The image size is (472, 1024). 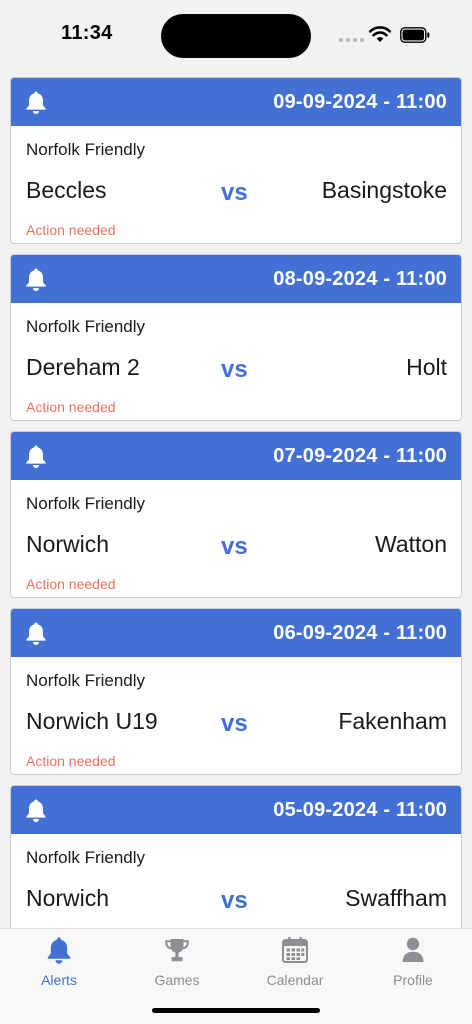 I want to click on tab-alerts: Alerts, so click(x=59, y=964).